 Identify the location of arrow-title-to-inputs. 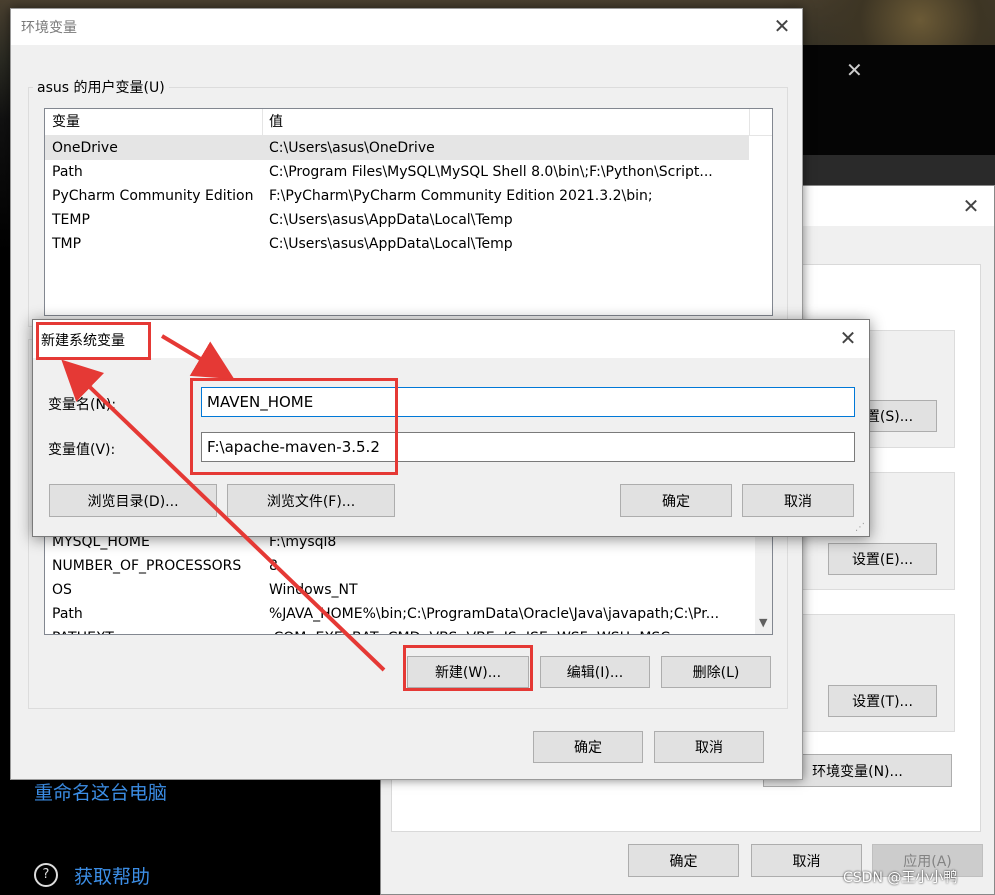
(197, 357).